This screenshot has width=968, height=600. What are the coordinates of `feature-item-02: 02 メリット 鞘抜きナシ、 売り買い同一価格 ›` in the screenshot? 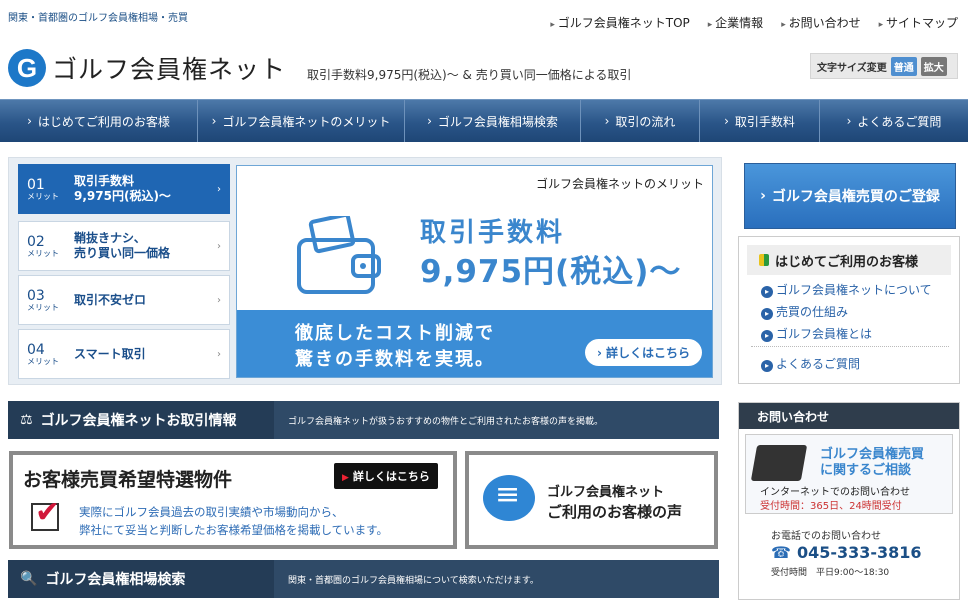 It's located at (124, 246).